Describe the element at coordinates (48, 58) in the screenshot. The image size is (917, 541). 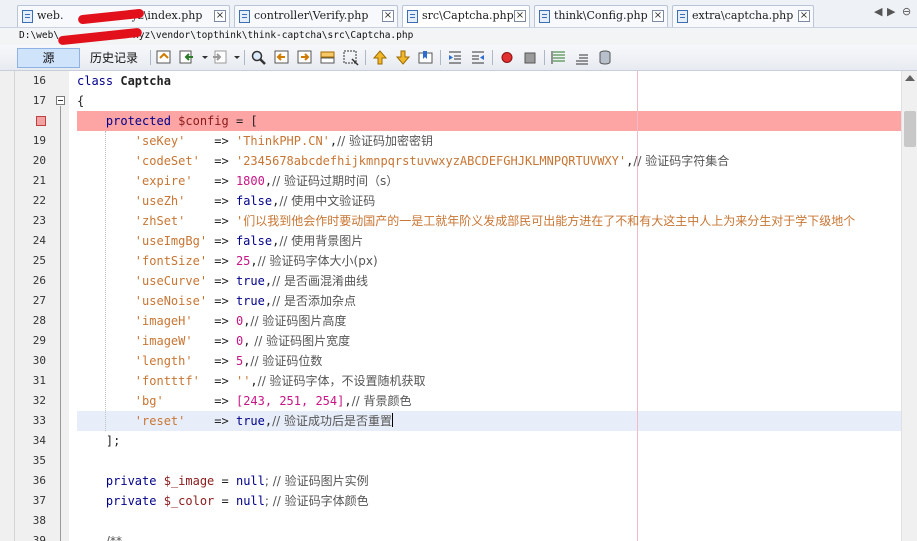
I see `source-view-button: 源` at that location.